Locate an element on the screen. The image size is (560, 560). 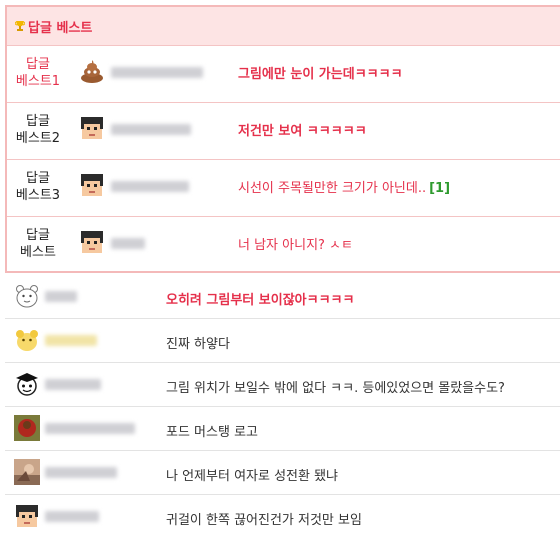
best-replies-header: 답글 베스트 is located at coordinates (283, 26).